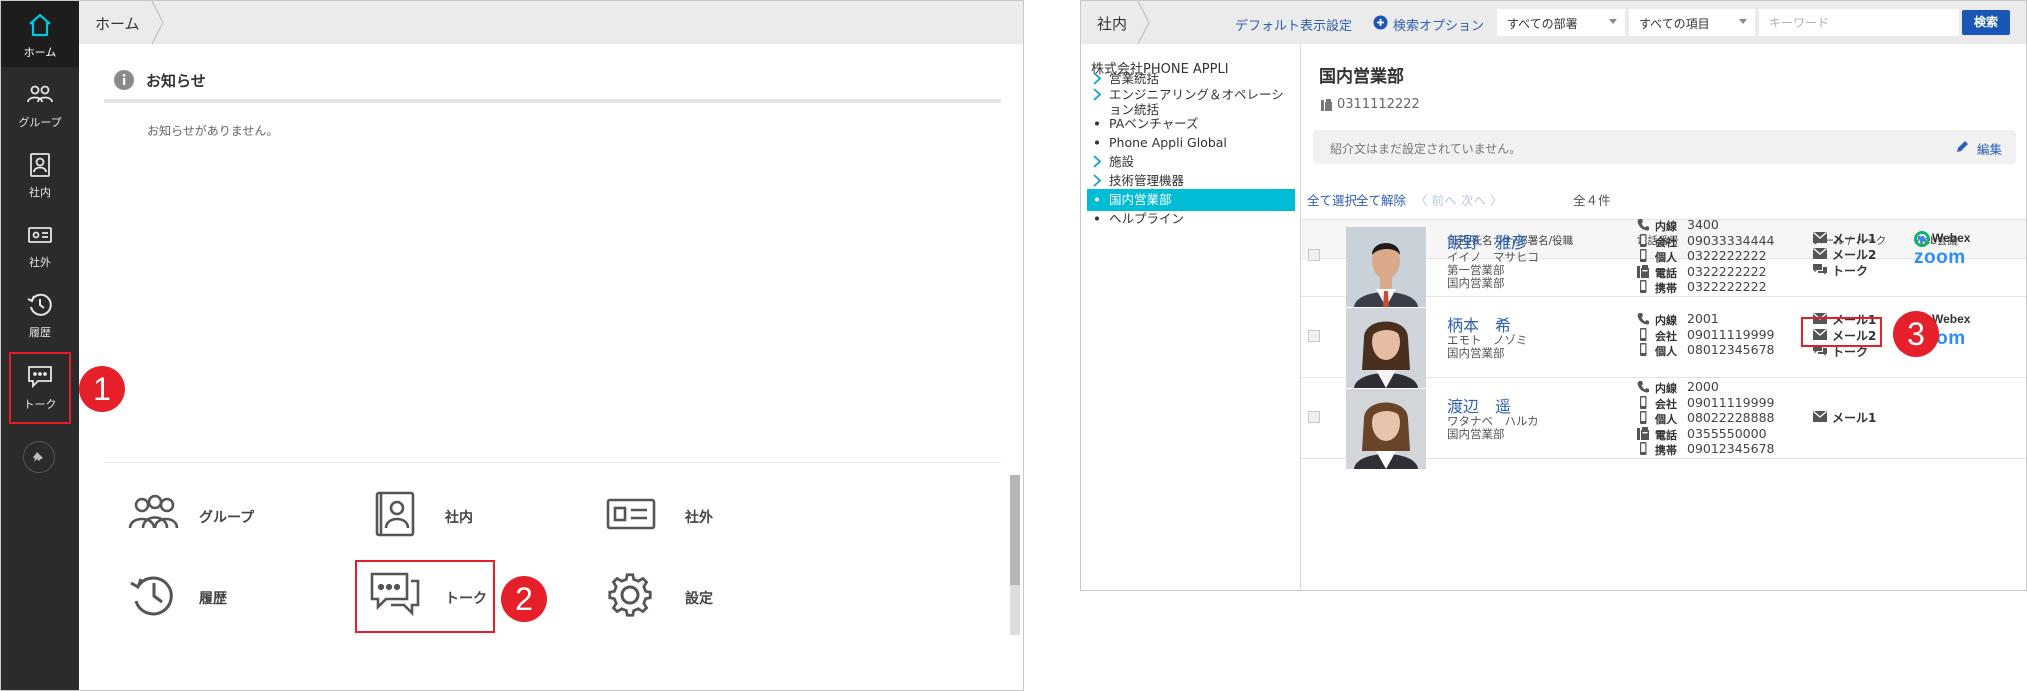 This screenshot has width=2027, height=691. Describe the element at coordinates (1378, 104) in the screenshot. I see `department-phone: 0311112222` at that location.